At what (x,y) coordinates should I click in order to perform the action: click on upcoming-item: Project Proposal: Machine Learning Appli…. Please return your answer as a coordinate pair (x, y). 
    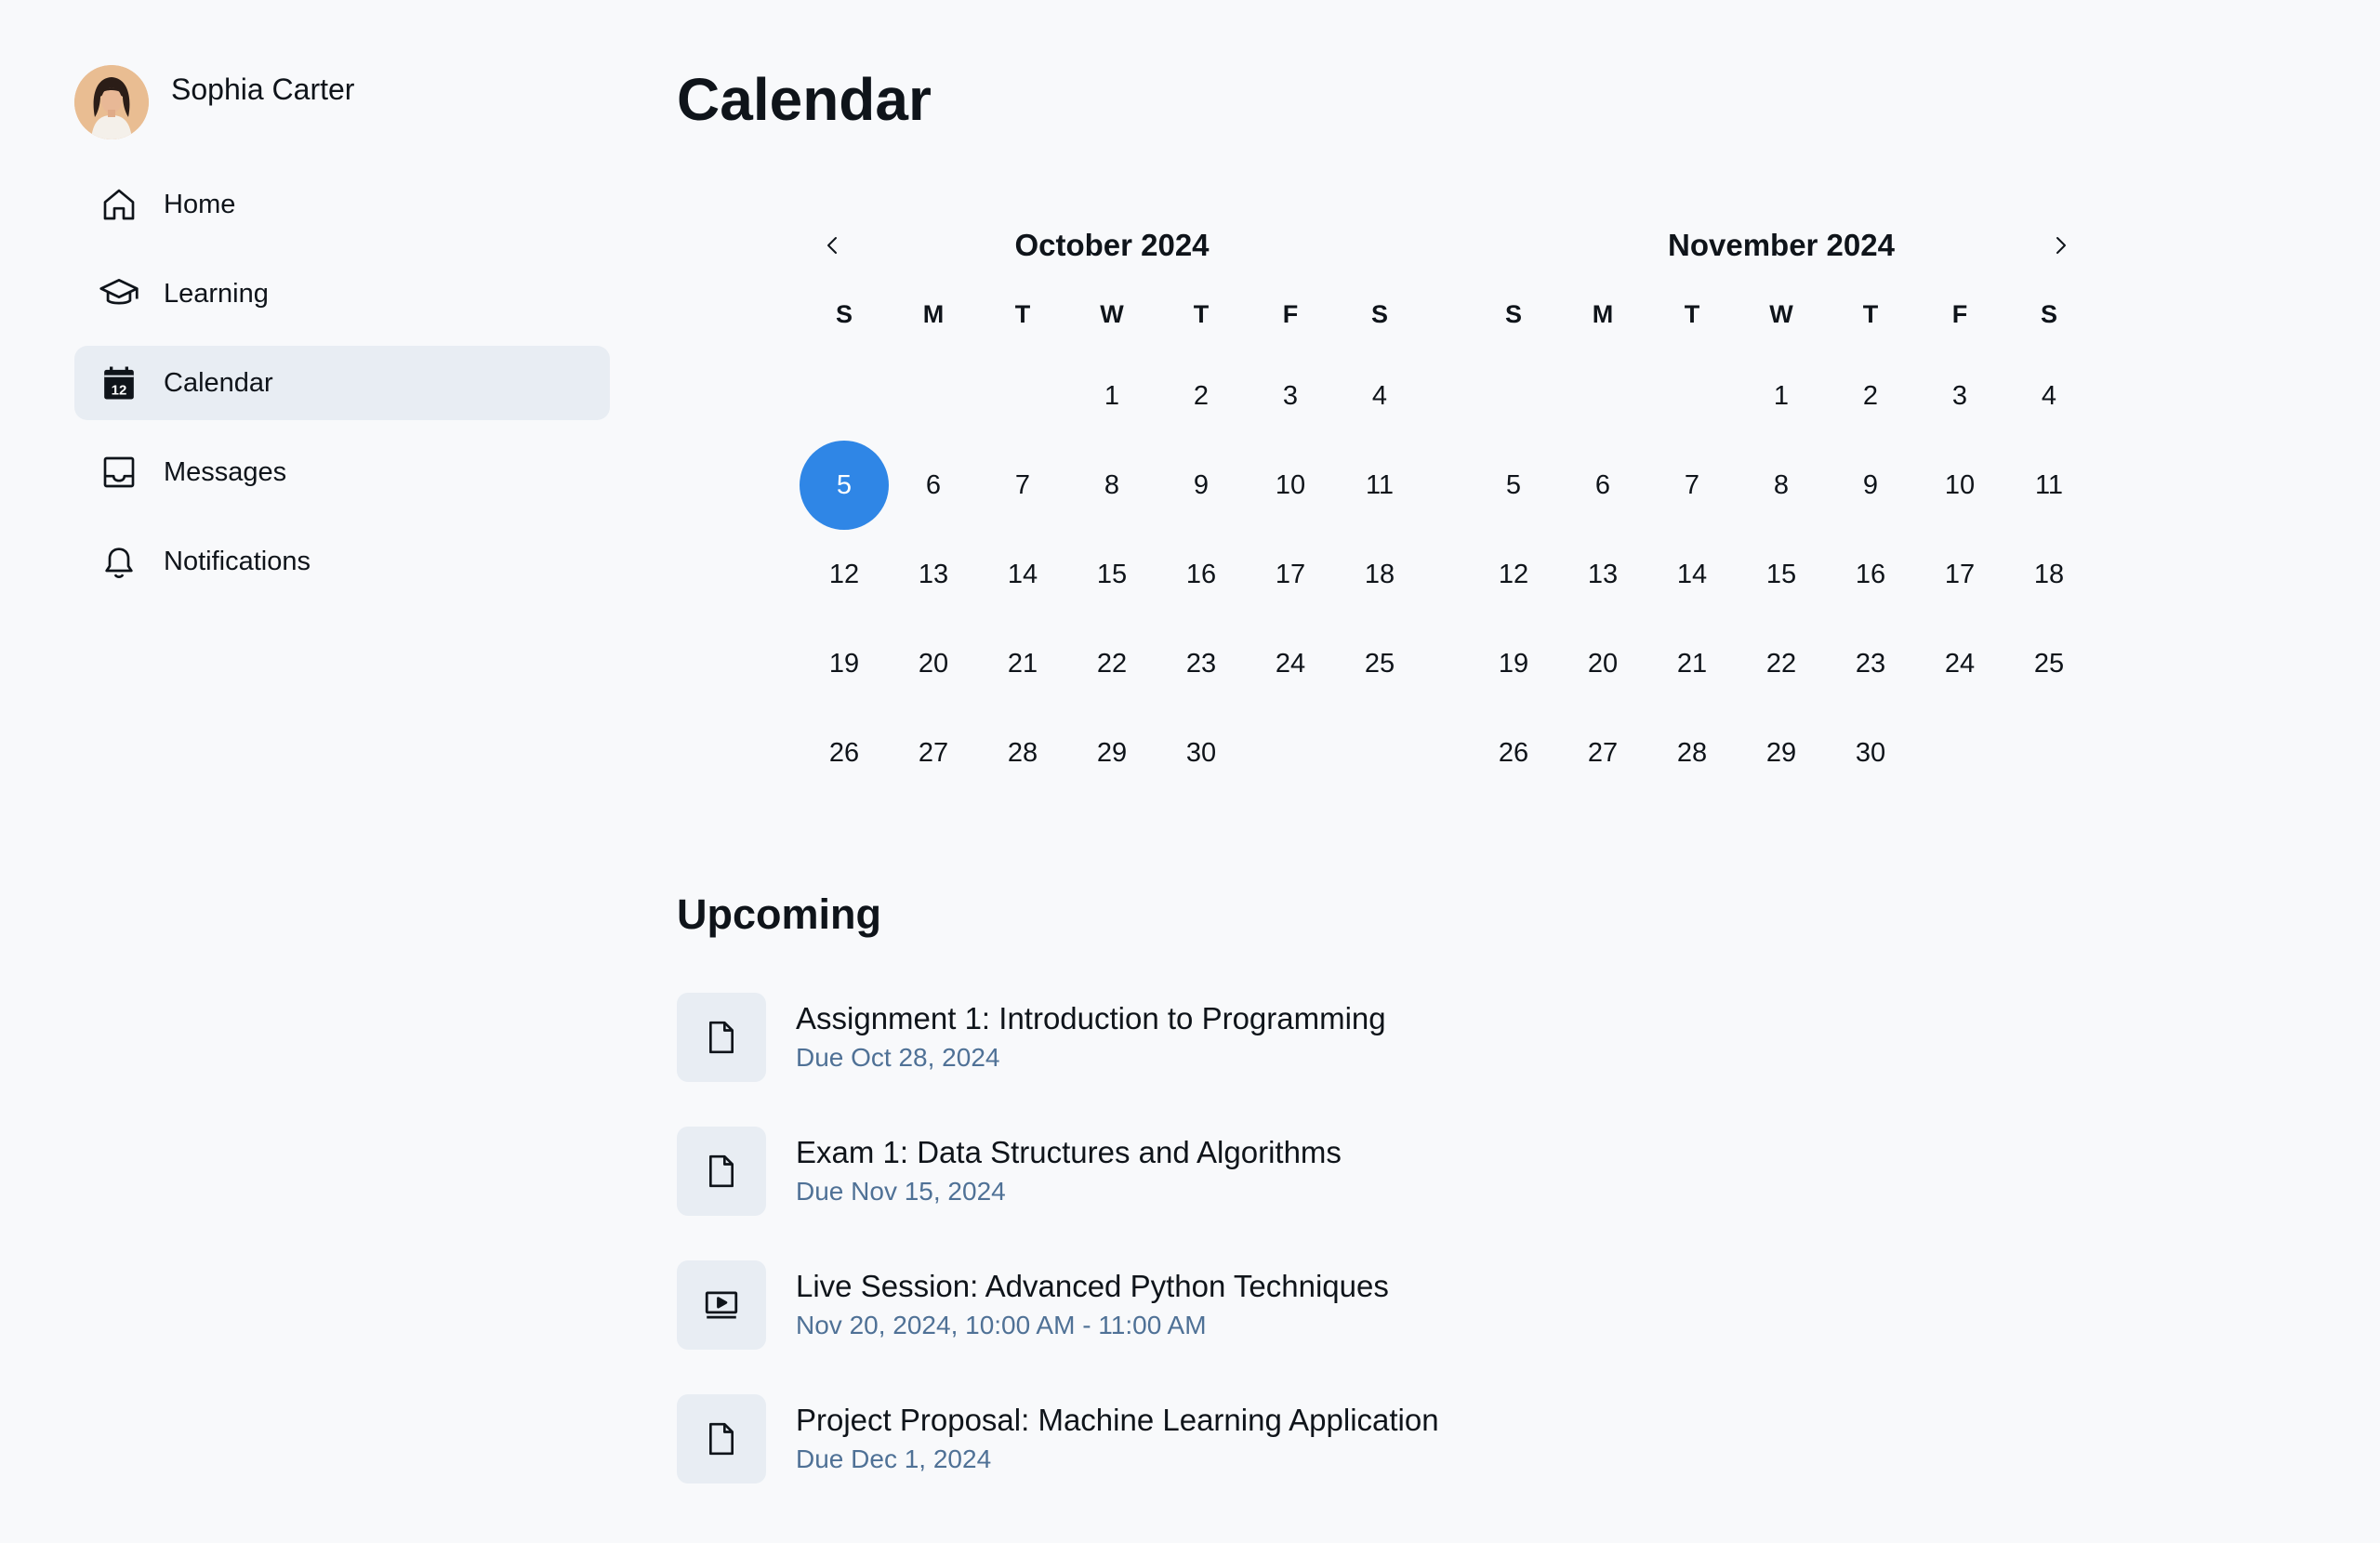
    Looking at the image, I should click on (1234, 1439).